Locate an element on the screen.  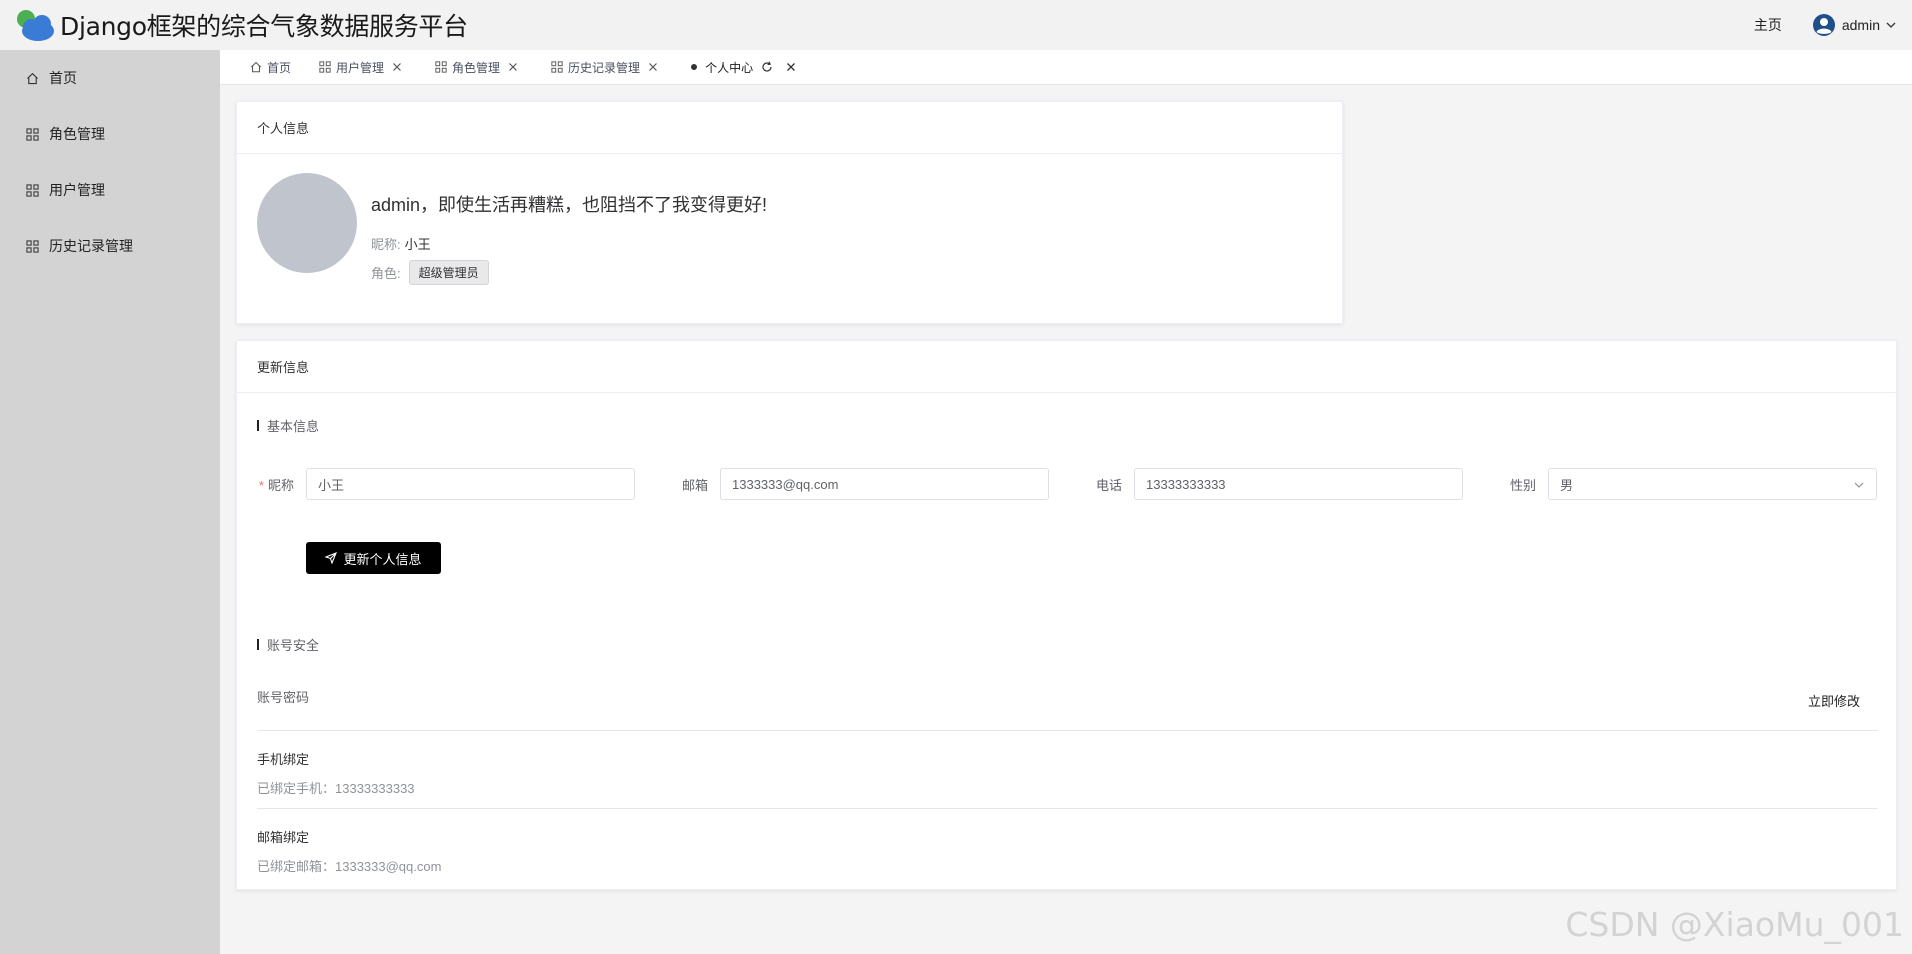
sidebar-item-history: 历史记录管理 is located at coordinates (110, 246).